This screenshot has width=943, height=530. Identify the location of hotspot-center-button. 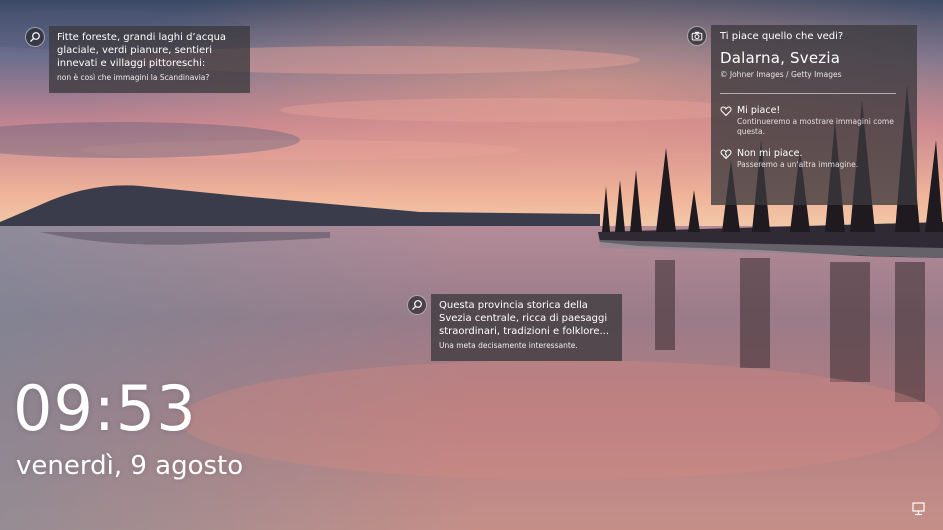
(417, 305).